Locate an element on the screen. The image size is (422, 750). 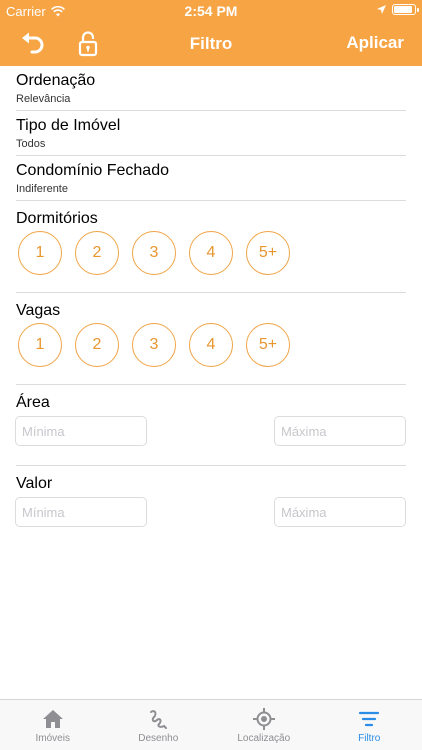
bedrooms-label: Dormitórios is located at coordinates (57, 218).